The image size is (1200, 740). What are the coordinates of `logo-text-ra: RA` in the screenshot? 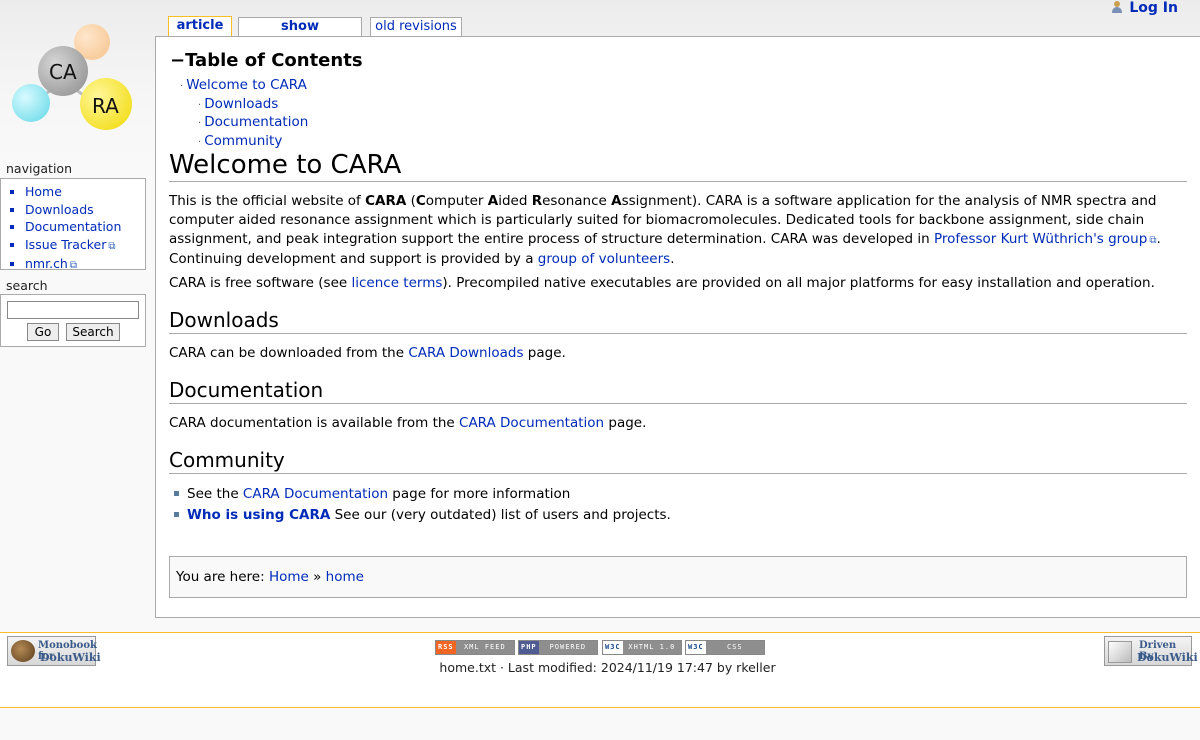 It's located at (105, 106).